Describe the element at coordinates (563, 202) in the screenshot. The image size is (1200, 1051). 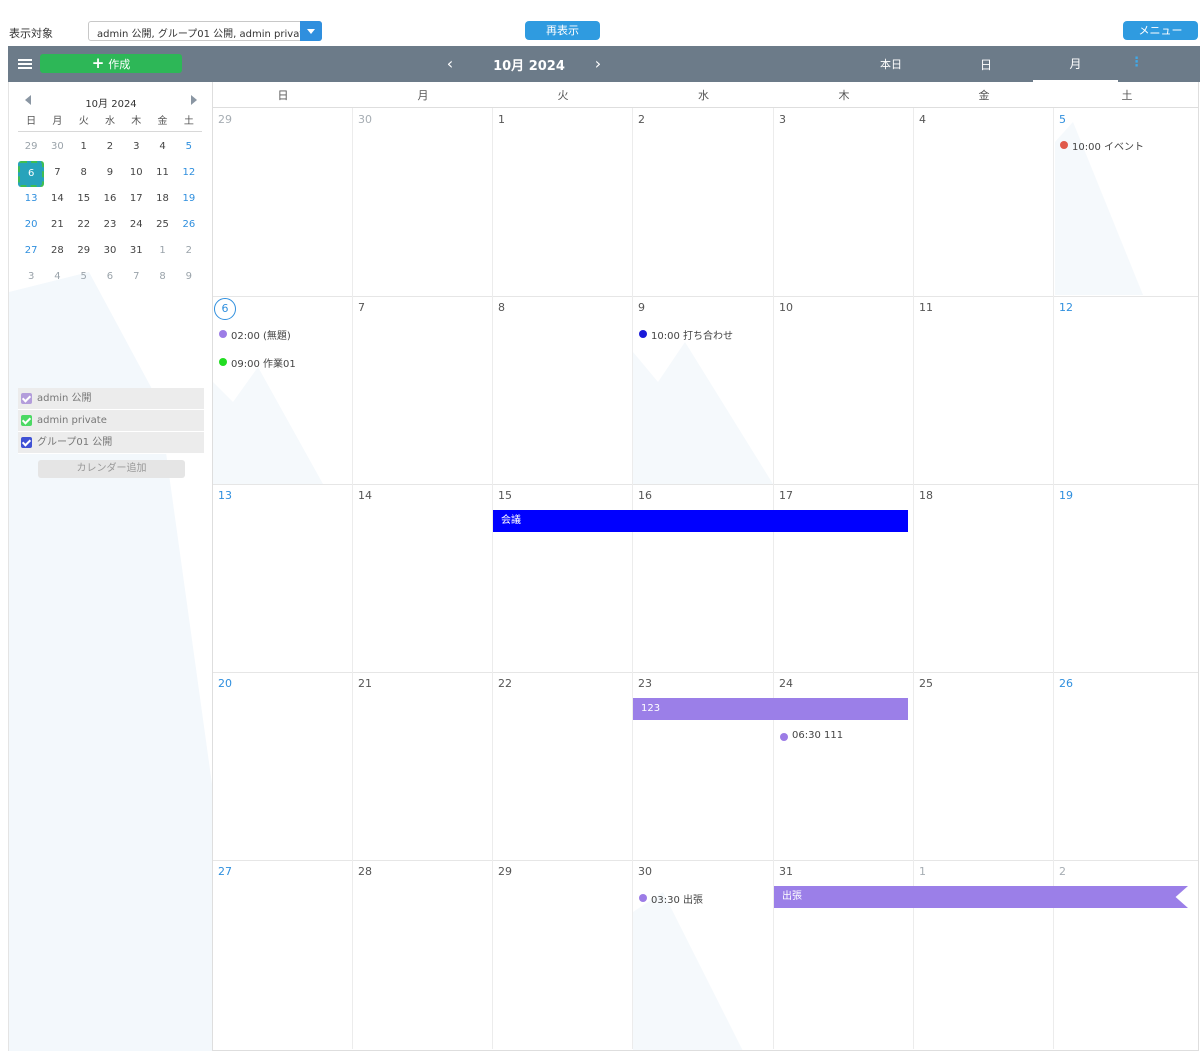
I see `day-cell: 1` at that location.